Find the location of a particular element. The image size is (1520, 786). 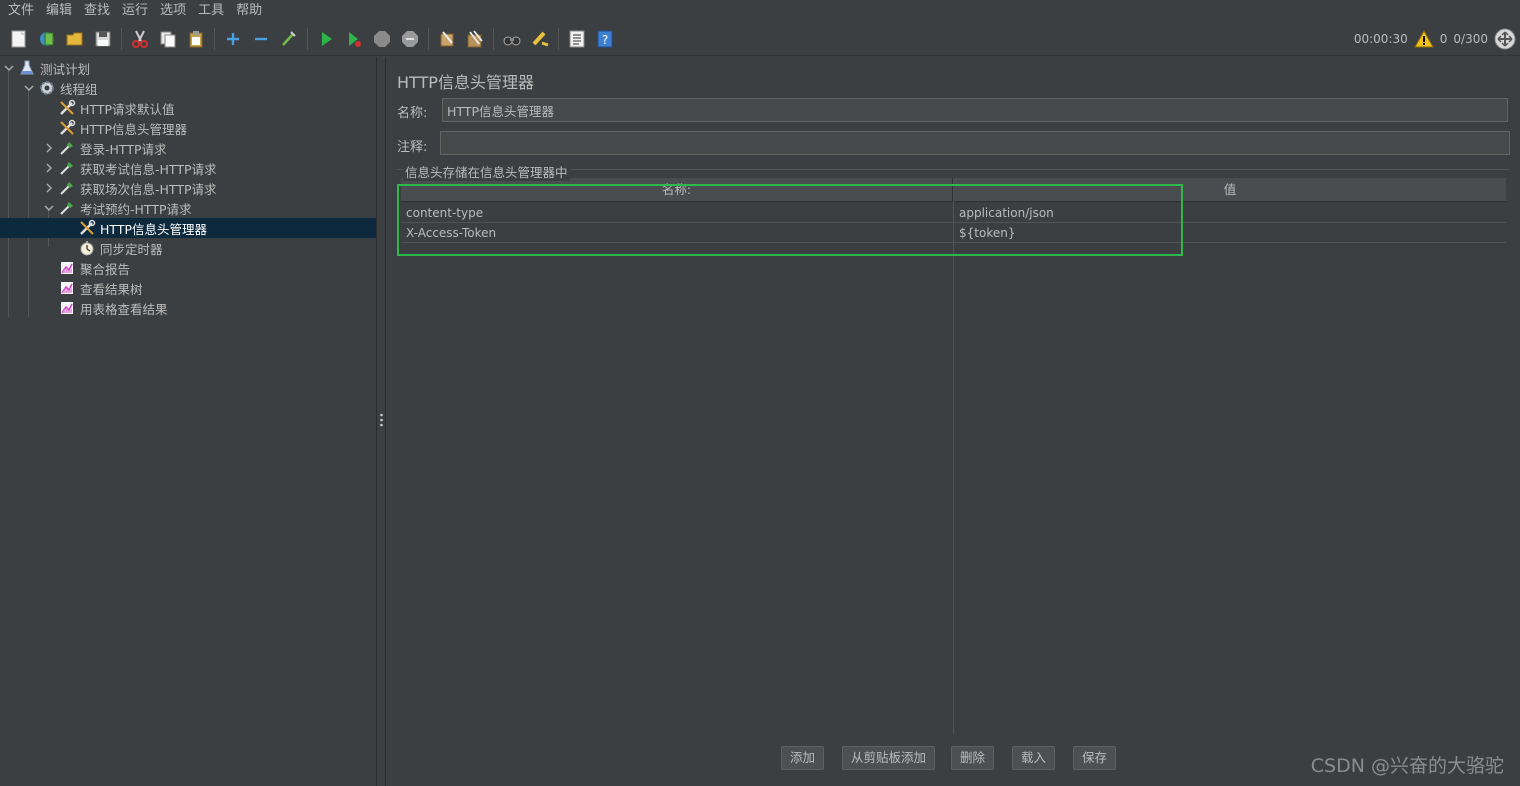

tree-item-header-manager-selected: HTTP信息头管理器 is located at coordinates (188, 228).